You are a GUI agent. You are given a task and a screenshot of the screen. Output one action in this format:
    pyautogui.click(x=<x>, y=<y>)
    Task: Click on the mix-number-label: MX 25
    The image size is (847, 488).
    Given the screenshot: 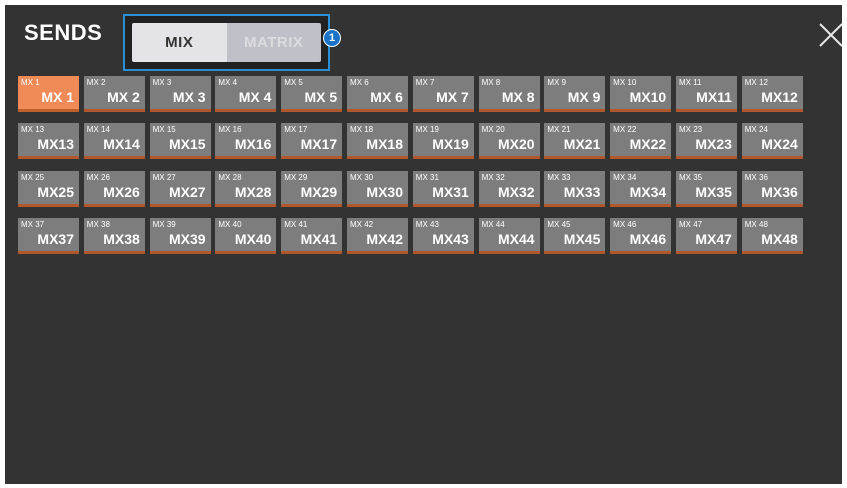 What is the action you would take?
    pyautogui.click(x=33, y=177)
    